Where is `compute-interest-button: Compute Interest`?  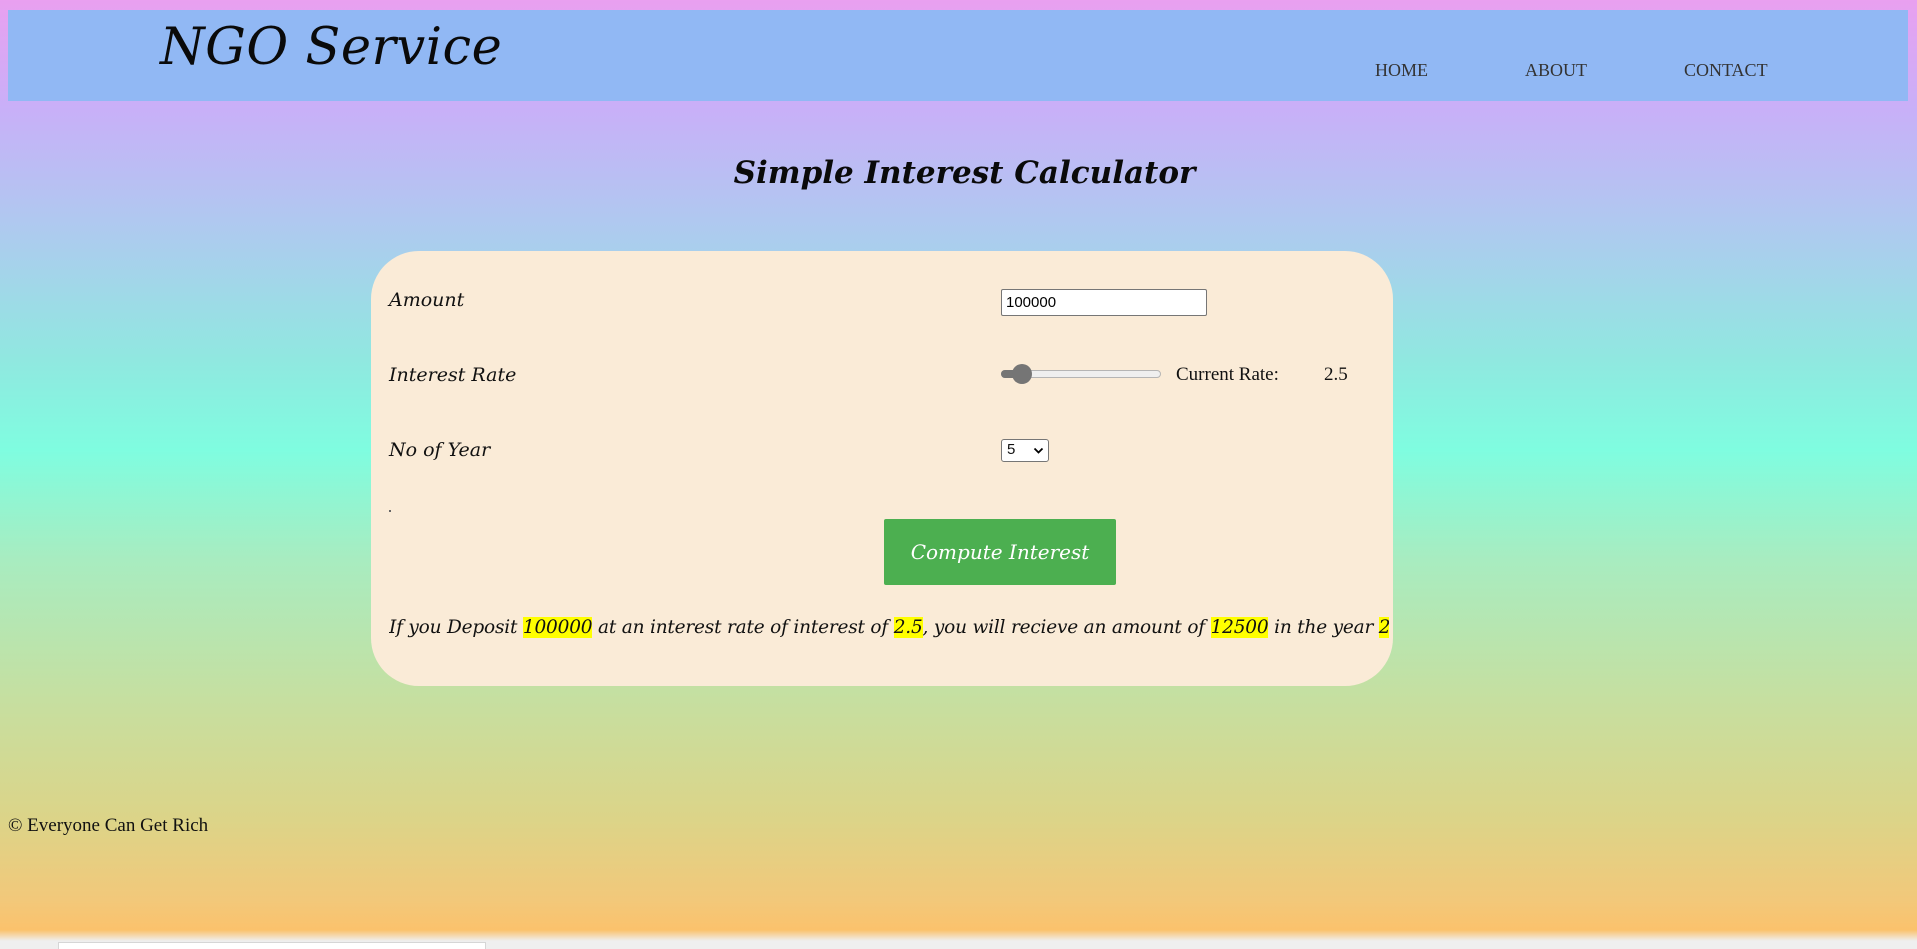 compute-interest-button: Compute Interest is located at coordinates (1000, 552).